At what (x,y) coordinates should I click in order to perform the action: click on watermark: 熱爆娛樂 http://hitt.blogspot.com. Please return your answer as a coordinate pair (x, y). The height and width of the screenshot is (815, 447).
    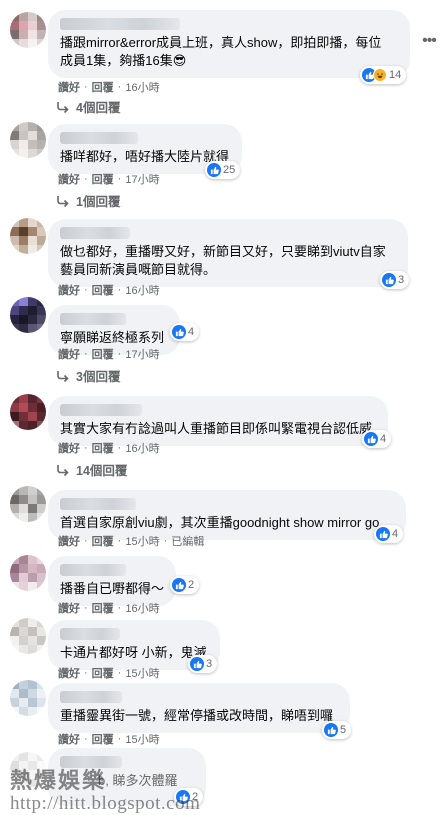
    Looking at the image, I should click on (105, 789).